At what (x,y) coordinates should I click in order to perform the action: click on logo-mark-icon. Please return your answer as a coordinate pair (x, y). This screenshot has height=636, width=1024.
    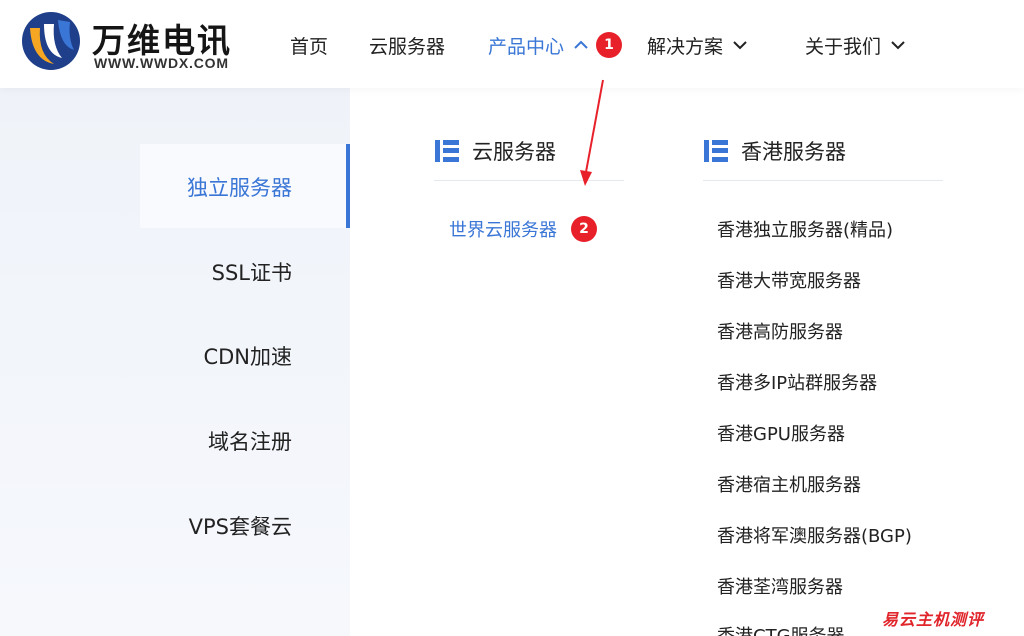
    Looking at the image, I should click on (51, 41).